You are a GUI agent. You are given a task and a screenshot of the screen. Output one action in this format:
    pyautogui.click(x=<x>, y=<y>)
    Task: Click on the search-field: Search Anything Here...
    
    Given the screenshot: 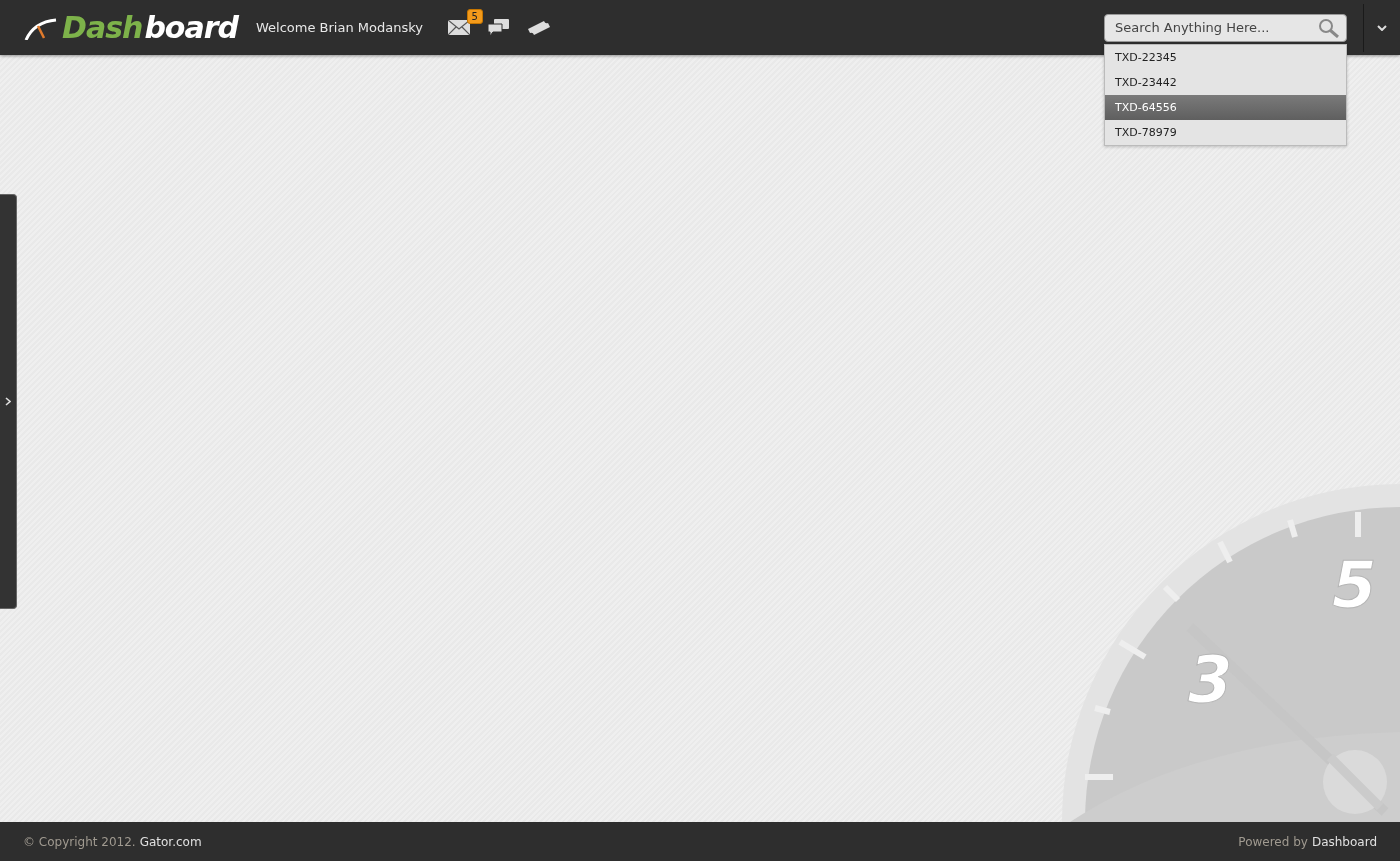 What is the action you would take?
    pyautogui.click(x=1215, y=27)
    